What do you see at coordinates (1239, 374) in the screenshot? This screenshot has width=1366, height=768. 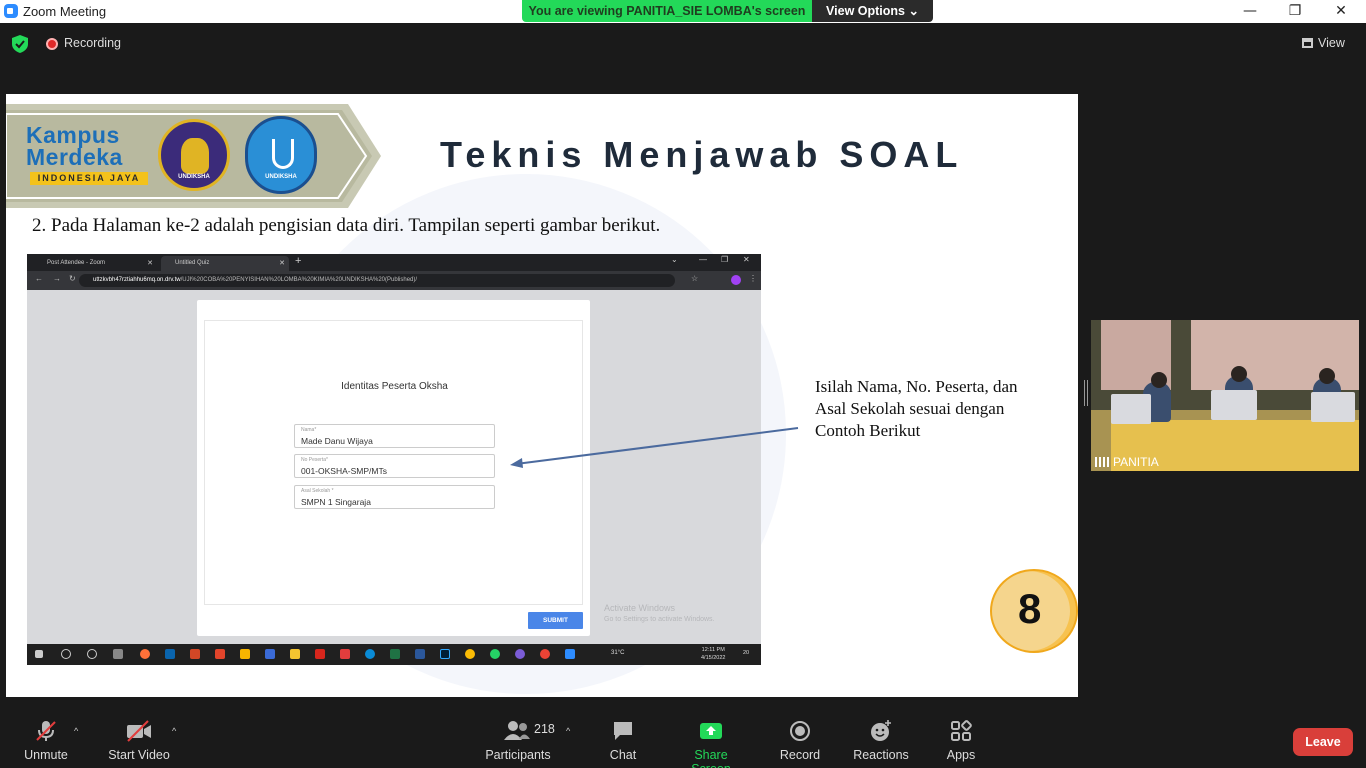 I see `video-person-head` at bounding box center [1239, 374].